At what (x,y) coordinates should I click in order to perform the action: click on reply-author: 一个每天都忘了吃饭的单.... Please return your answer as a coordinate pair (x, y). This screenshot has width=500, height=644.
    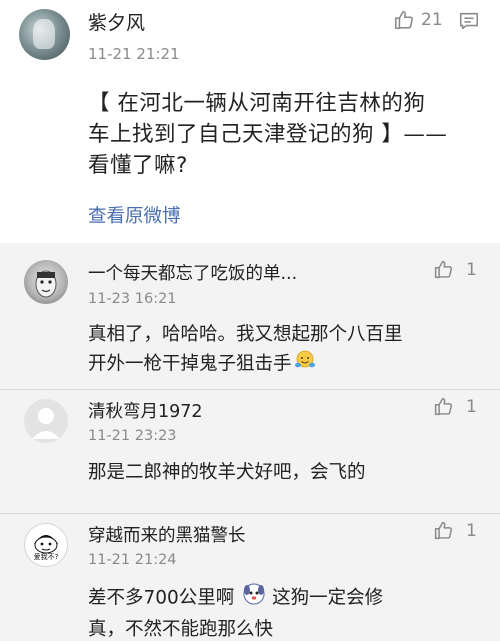
    Looking at the image, I should click on (192, 272).